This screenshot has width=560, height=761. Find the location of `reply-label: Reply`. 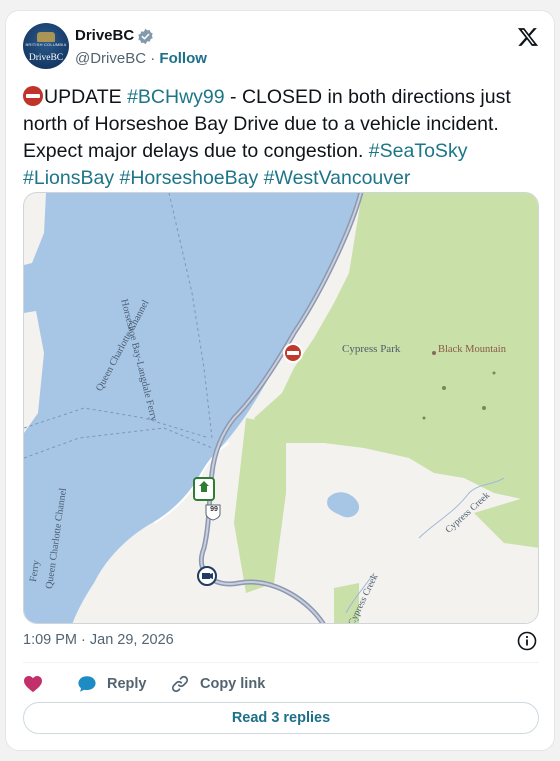

reply-label: Reply is located at coordinates (127, 684).